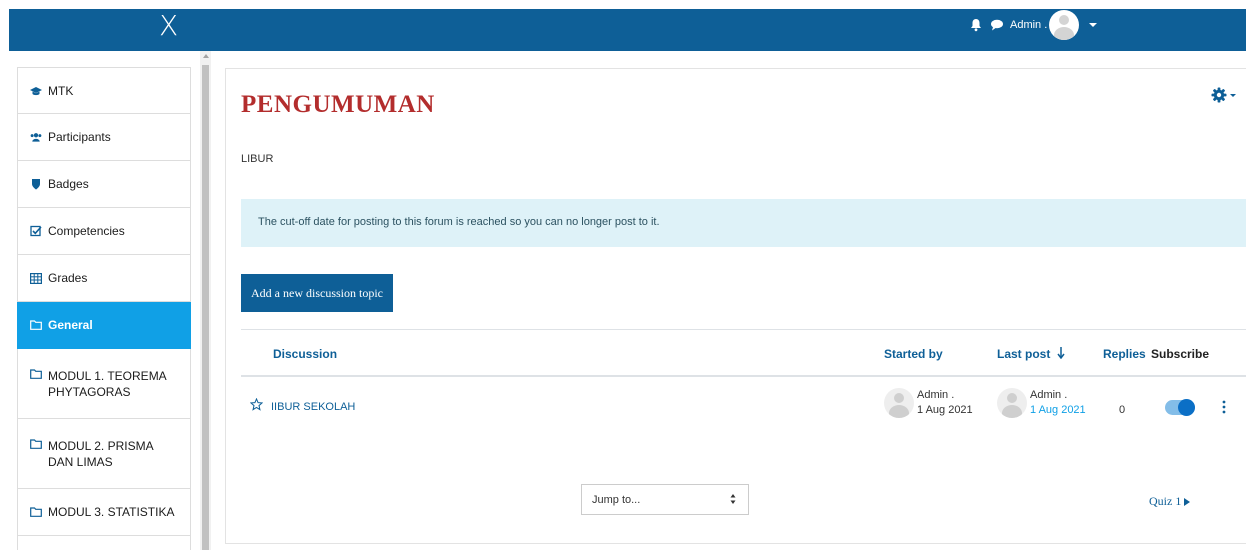  Describe the element at coordinates (68, 184) in the screenshot. I see `sidebar-item-label: Badges` at that location.